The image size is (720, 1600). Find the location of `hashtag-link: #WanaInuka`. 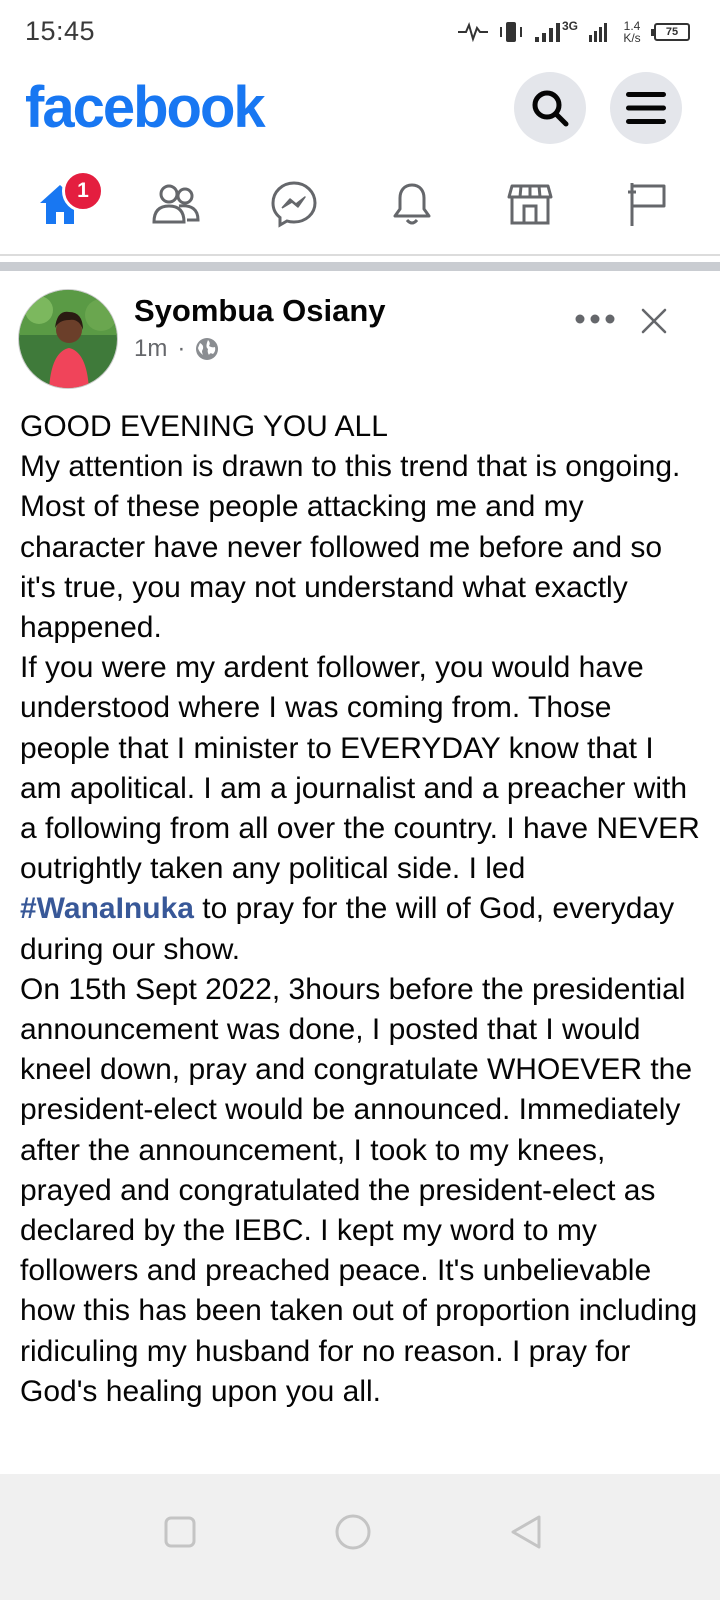

hashtag-link: #WanaInuka is located at coordinates (107, 908).